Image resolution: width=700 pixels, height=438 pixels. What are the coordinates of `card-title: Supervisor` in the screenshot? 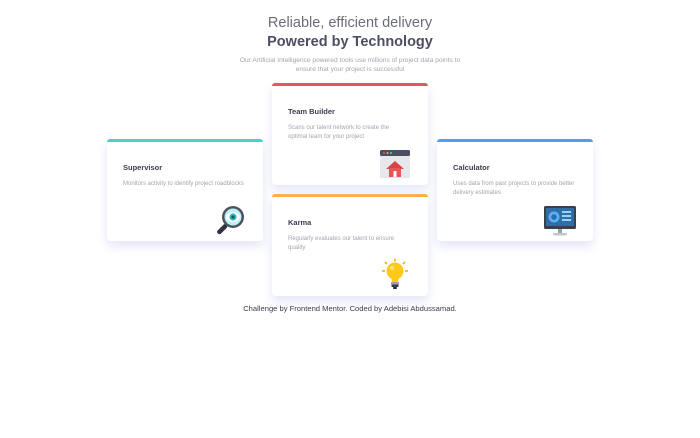 It's located at (143, 167).